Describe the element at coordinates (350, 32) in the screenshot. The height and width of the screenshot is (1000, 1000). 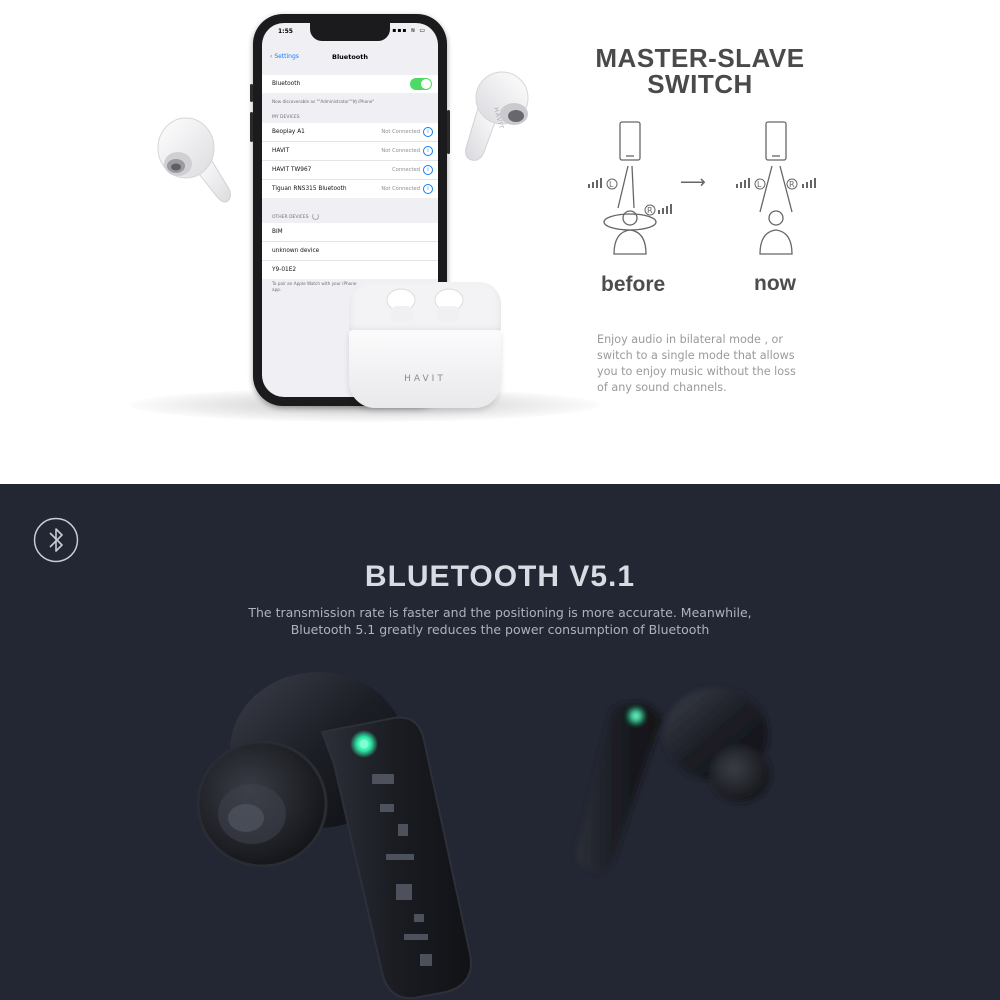
I see `phone-notch` at that location.